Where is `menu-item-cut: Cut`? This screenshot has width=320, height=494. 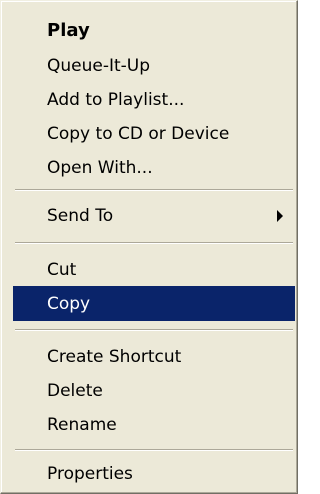 menu-item-cut: Cut is located at coordinates (154, 269).